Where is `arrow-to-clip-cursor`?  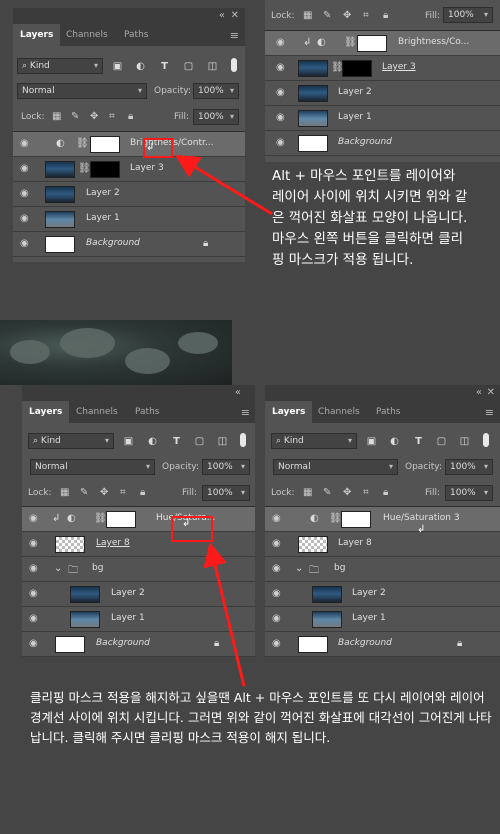
arrow-to-clip-cursor is located at coordinates (223, 185).